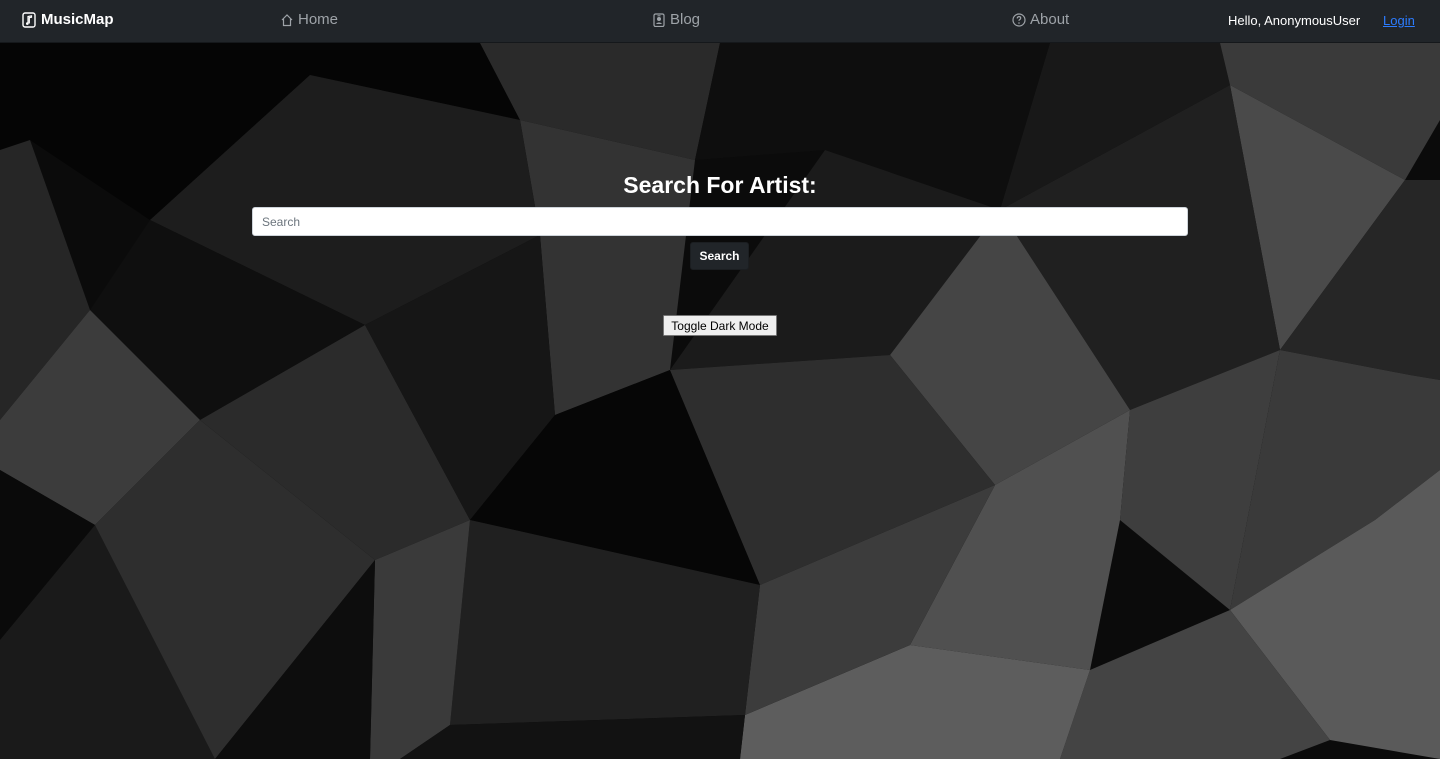 This screenshot has width=1440, height=759. I want to click on home-icon, so click(287, 19).